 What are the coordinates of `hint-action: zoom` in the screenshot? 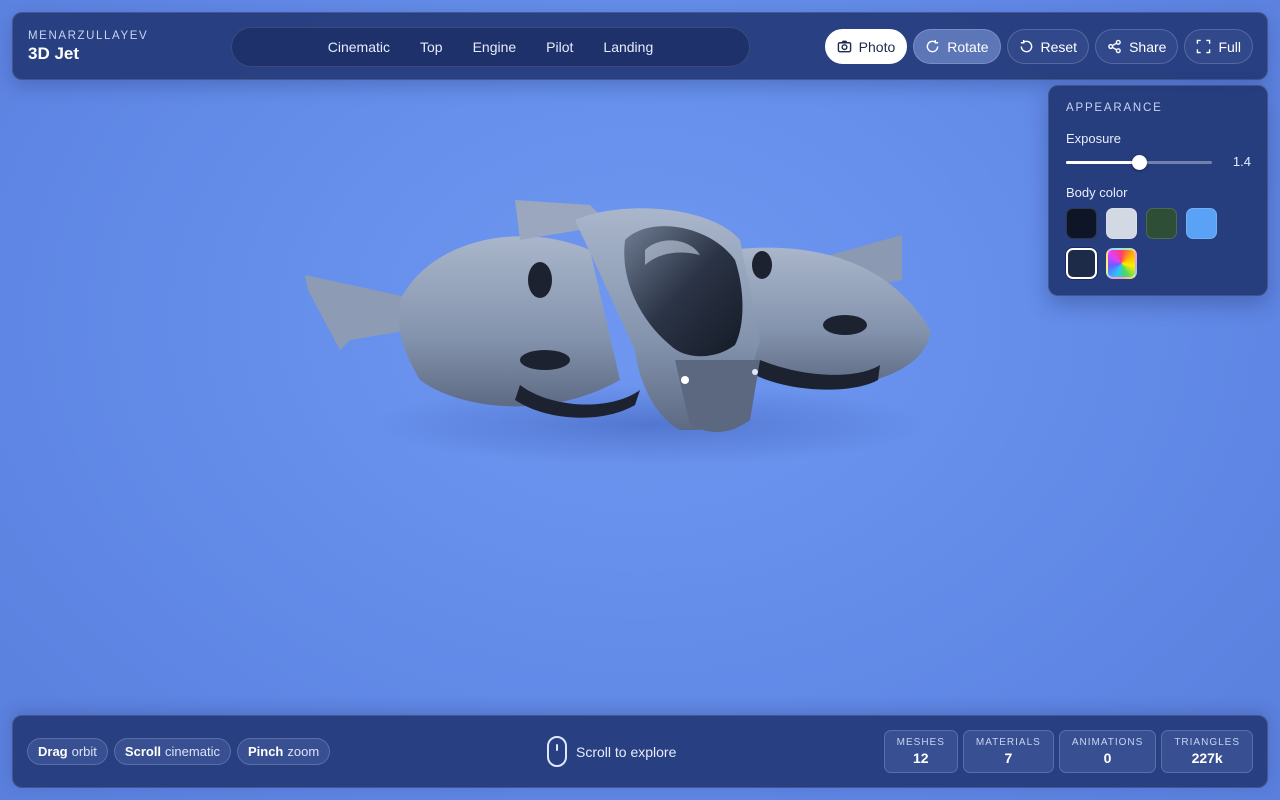 It's located at (303, 751).